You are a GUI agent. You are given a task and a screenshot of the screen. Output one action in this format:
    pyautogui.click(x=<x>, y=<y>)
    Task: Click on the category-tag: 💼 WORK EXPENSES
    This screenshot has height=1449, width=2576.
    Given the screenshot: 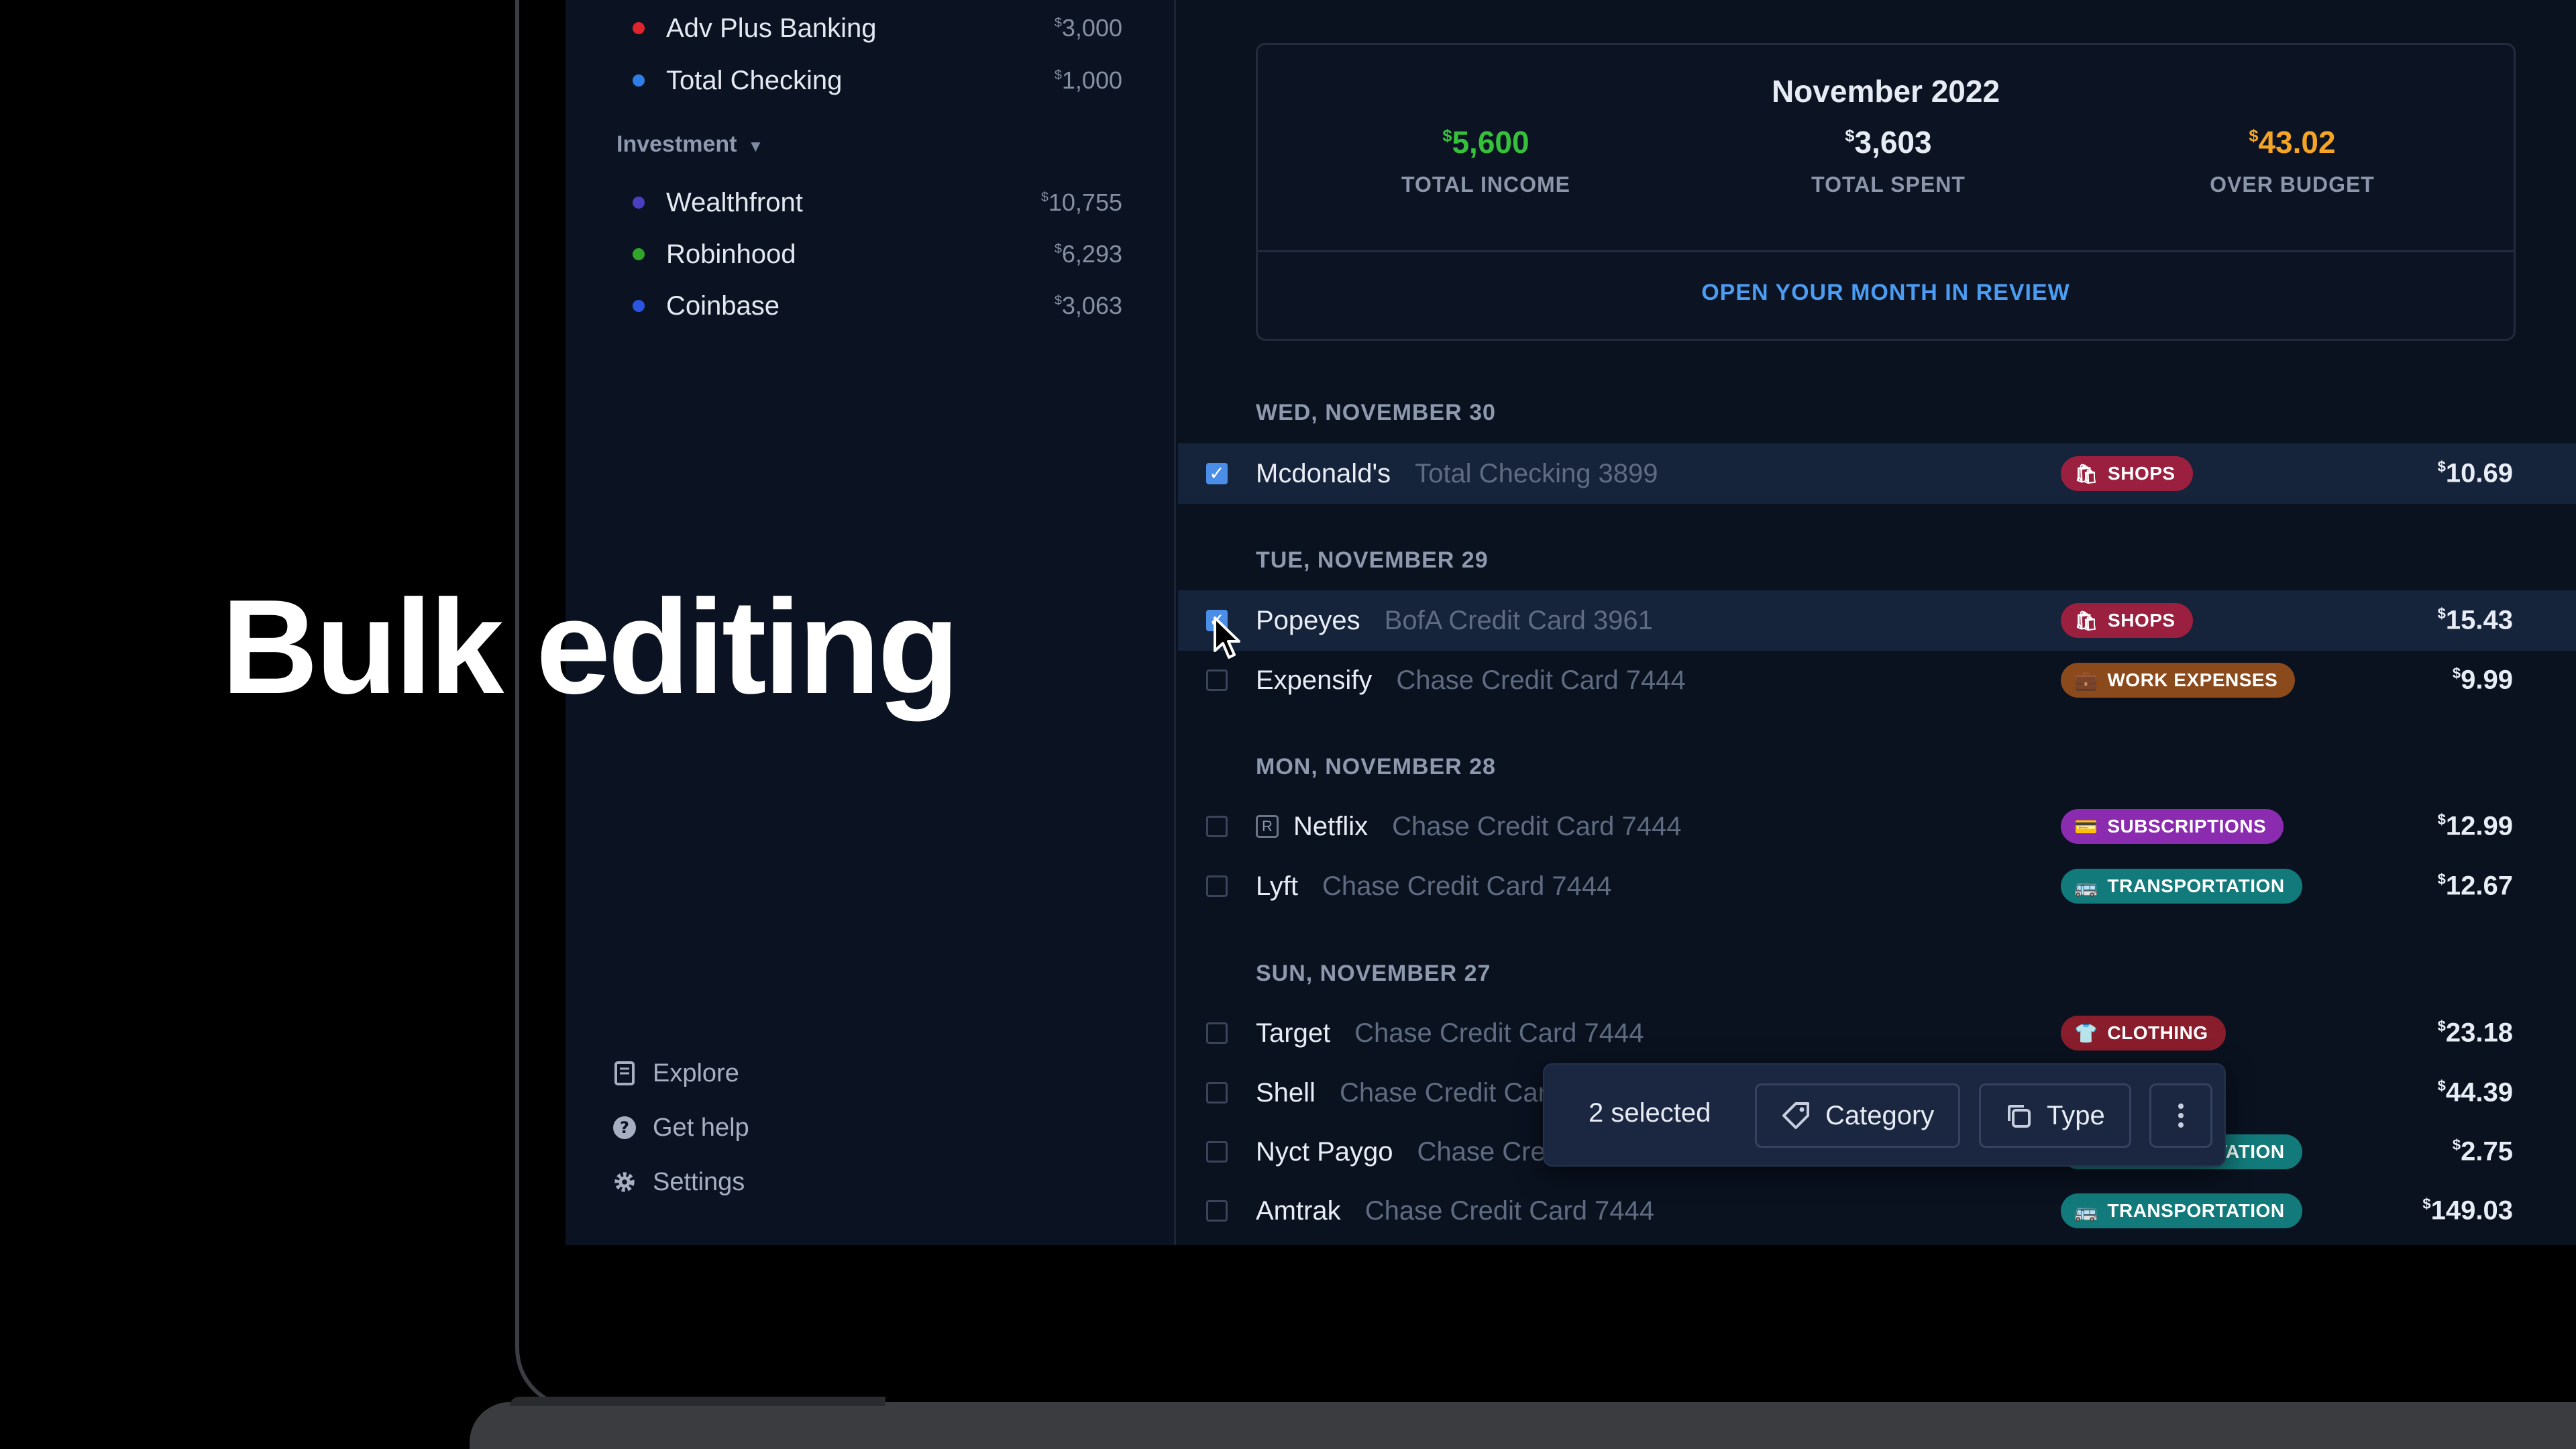 What is the action you would take?
    pyautogui.click(x=2178, y=680)
    